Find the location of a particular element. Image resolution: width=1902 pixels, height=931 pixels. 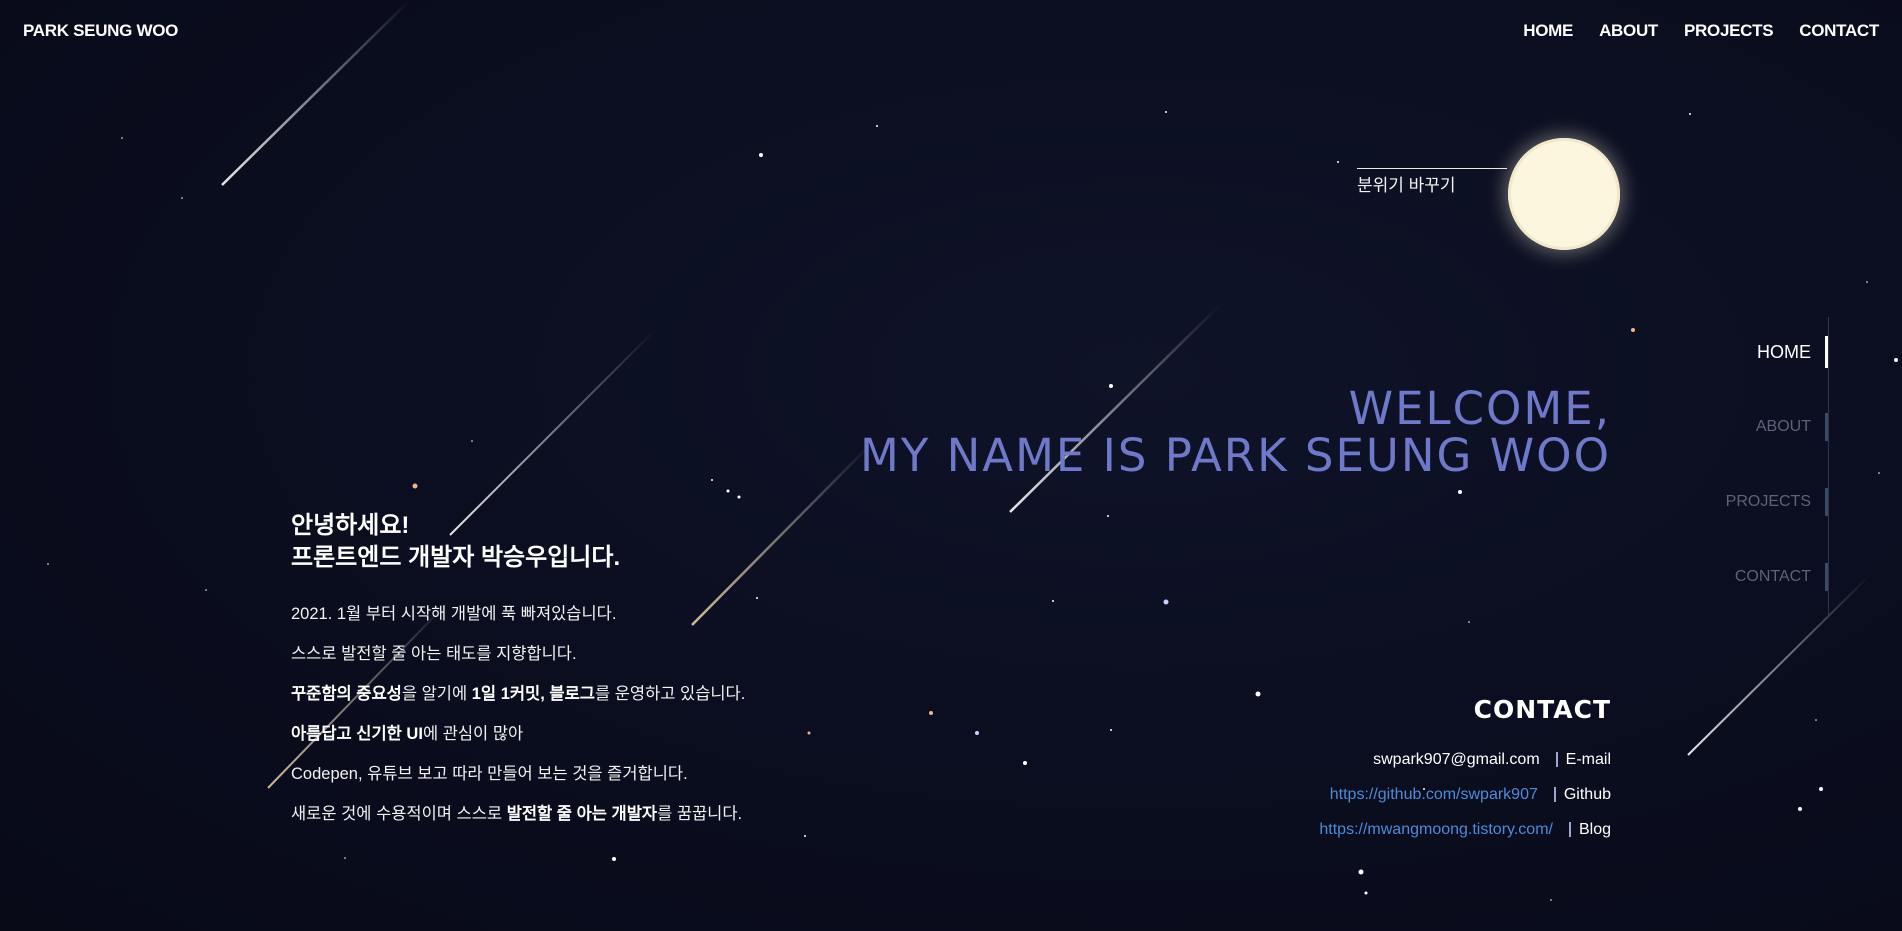

emphasis-text: 아름답고 신기한 UI is located at coordinates (357, 734).